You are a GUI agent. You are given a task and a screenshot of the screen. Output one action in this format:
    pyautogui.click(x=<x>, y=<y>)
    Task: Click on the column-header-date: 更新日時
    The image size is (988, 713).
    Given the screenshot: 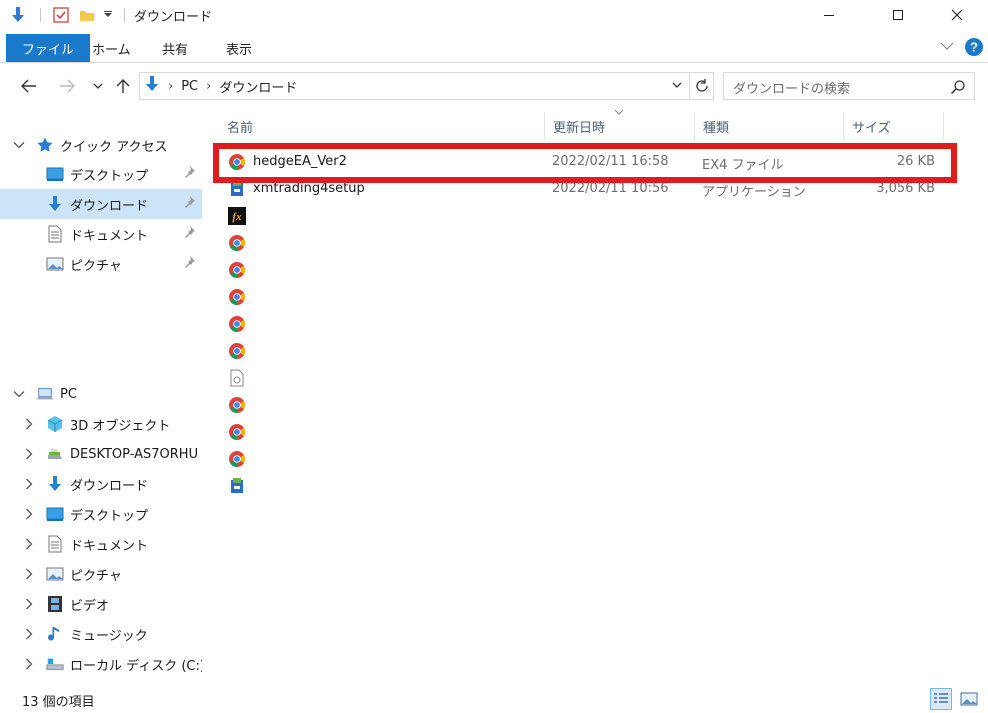 What is the action you would take?
    pyautogui.click(x=579, y=126)
    